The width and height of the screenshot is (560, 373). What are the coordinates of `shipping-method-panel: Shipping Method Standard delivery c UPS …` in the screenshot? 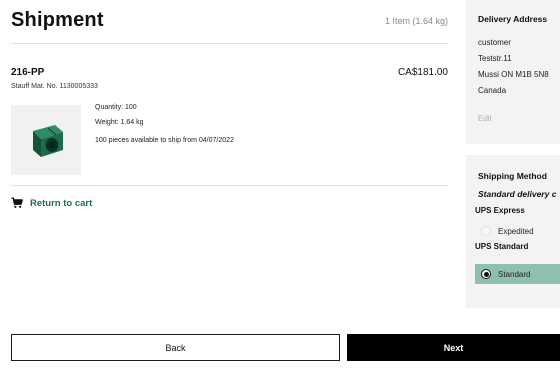 It's located at (513, 231).